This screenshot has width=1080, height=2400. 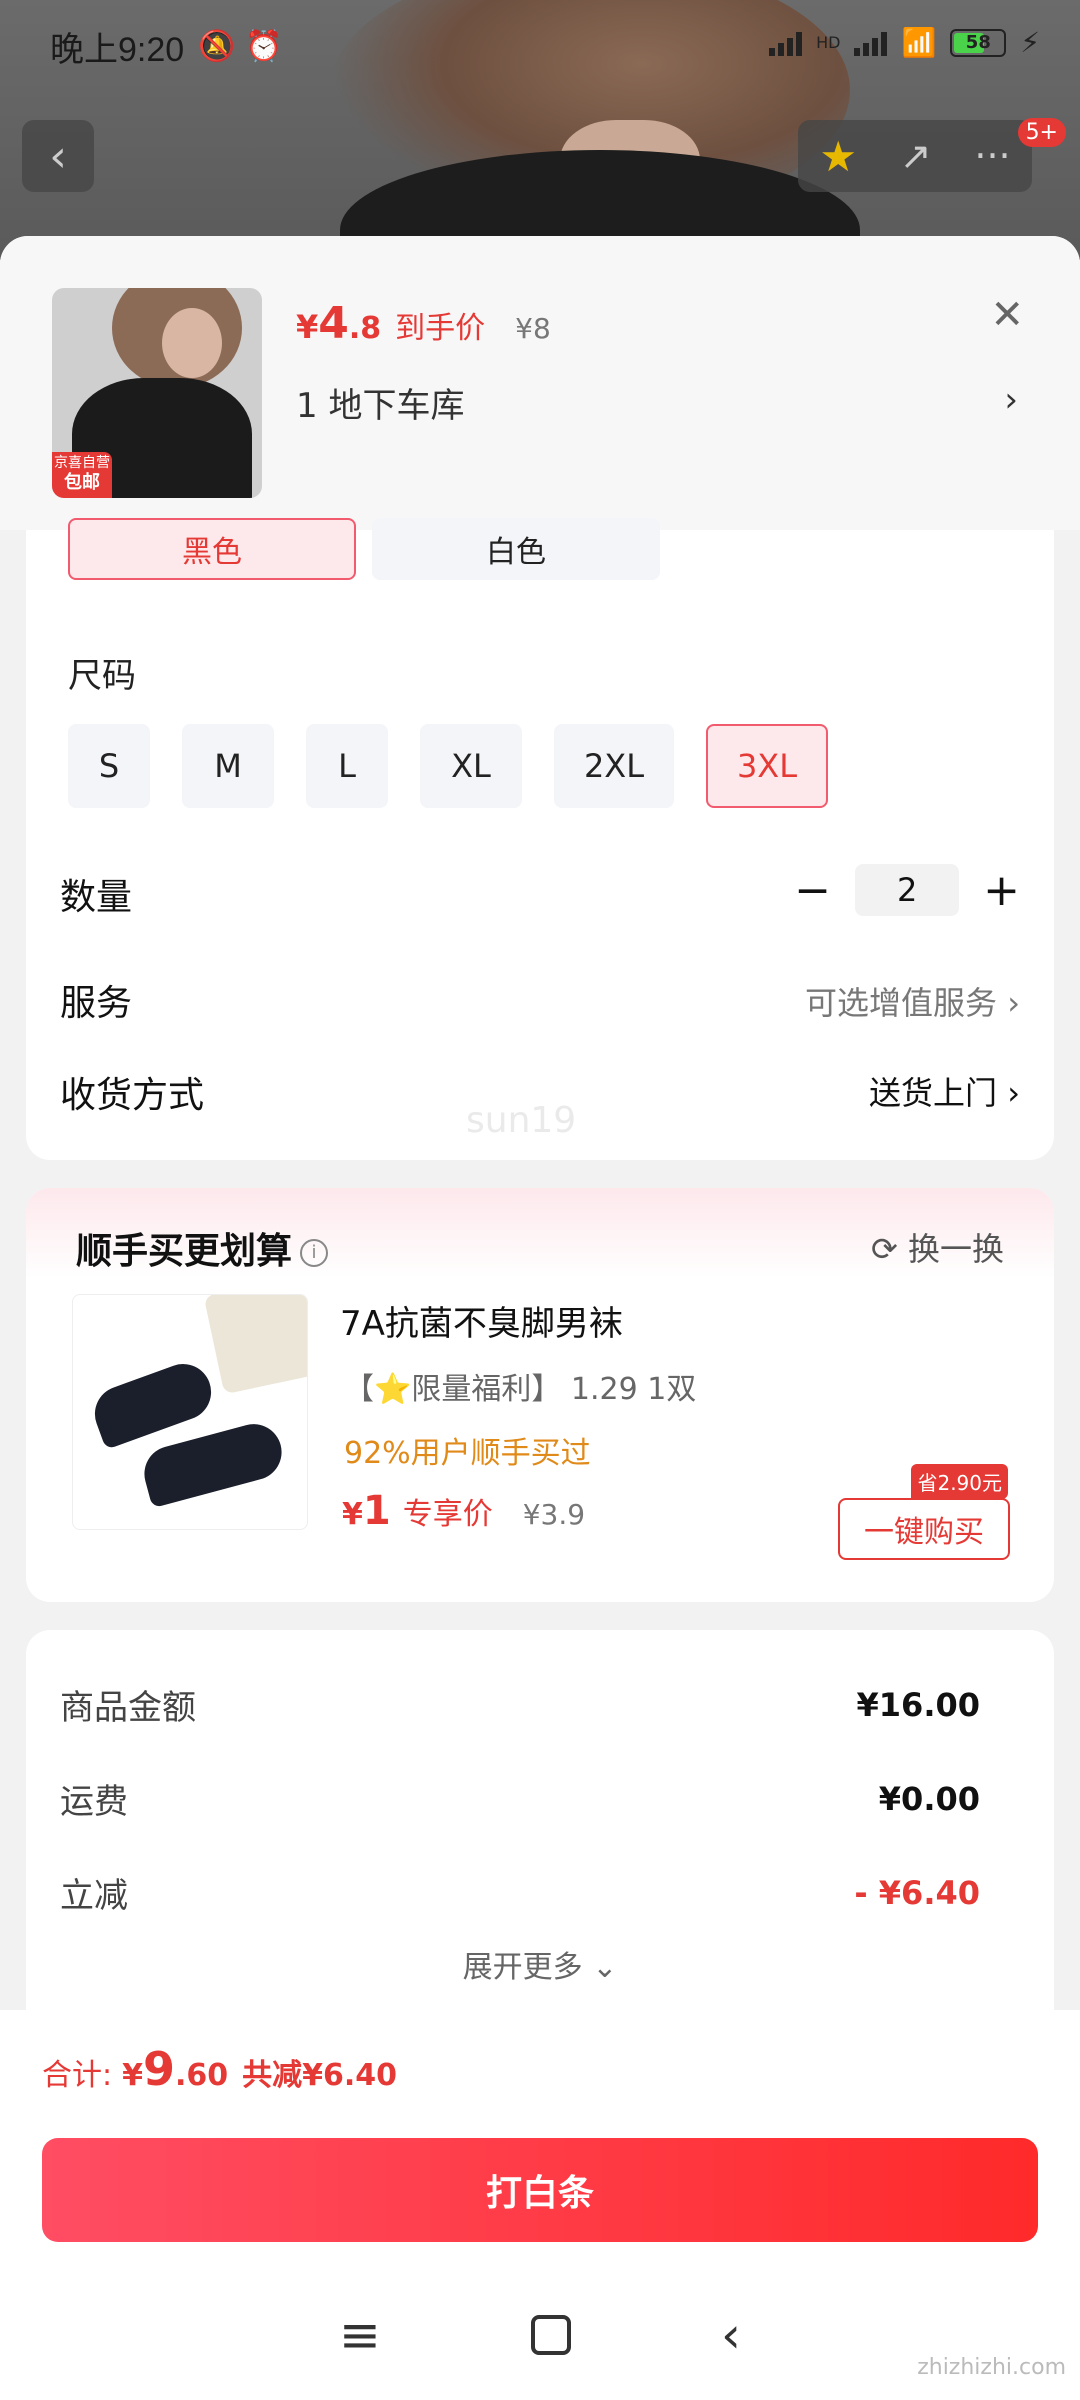 What do you see at coordinates (157, 393) in the screenshot?
I see `product-thumbnail: 京喜自营 包邮` at bounding box center [157, 393].